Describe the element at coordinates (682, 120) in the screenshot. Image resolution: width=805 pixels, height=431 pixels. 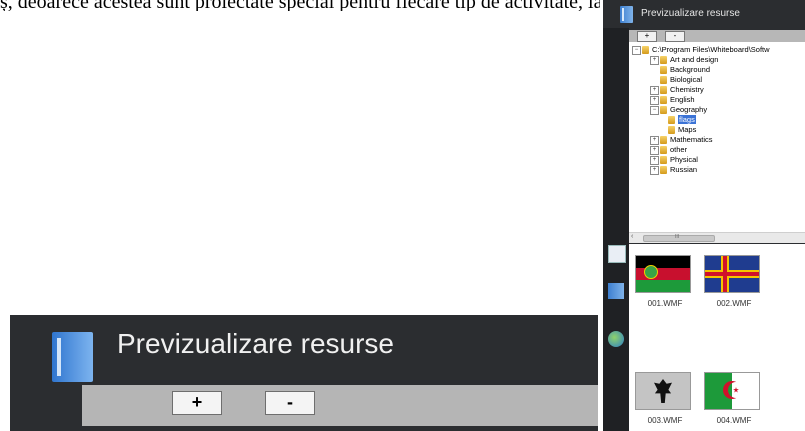
I see `tree-item-flags: flags` at that location.